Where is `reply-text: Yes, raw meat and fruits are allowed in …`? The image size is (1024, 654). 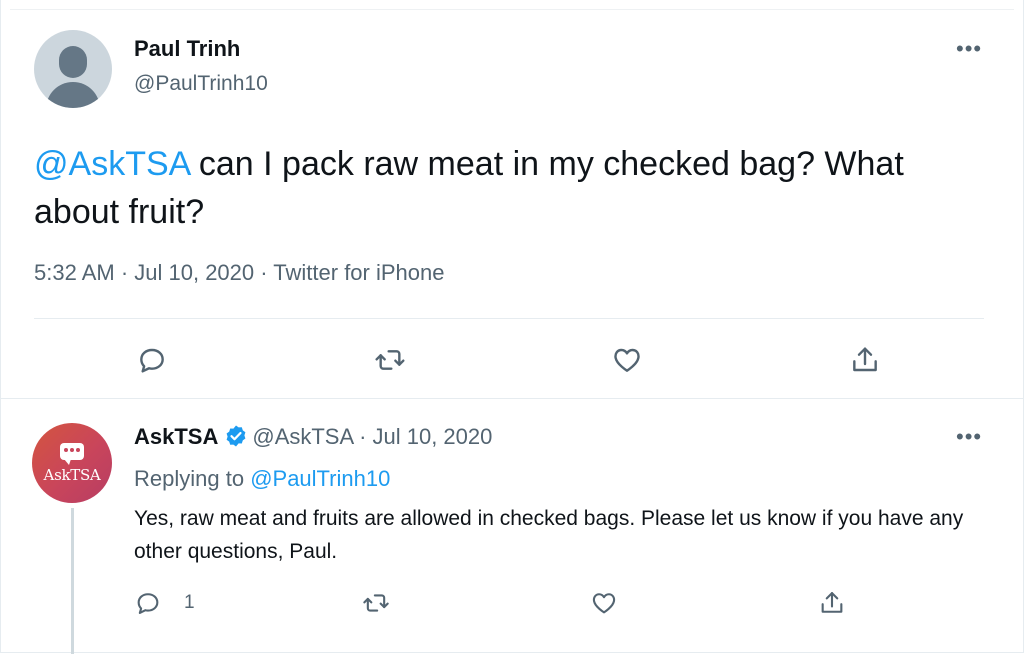 reply-text: Yes, raw meat and fruits are allowed in … is located at coordinates (549, 535).